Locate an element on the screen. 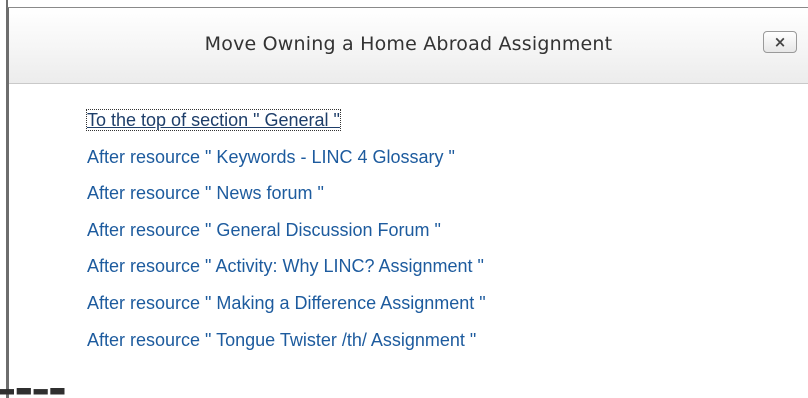  move-target-top-of-section: To the top of section " General " is located at coordinates (447, 120).